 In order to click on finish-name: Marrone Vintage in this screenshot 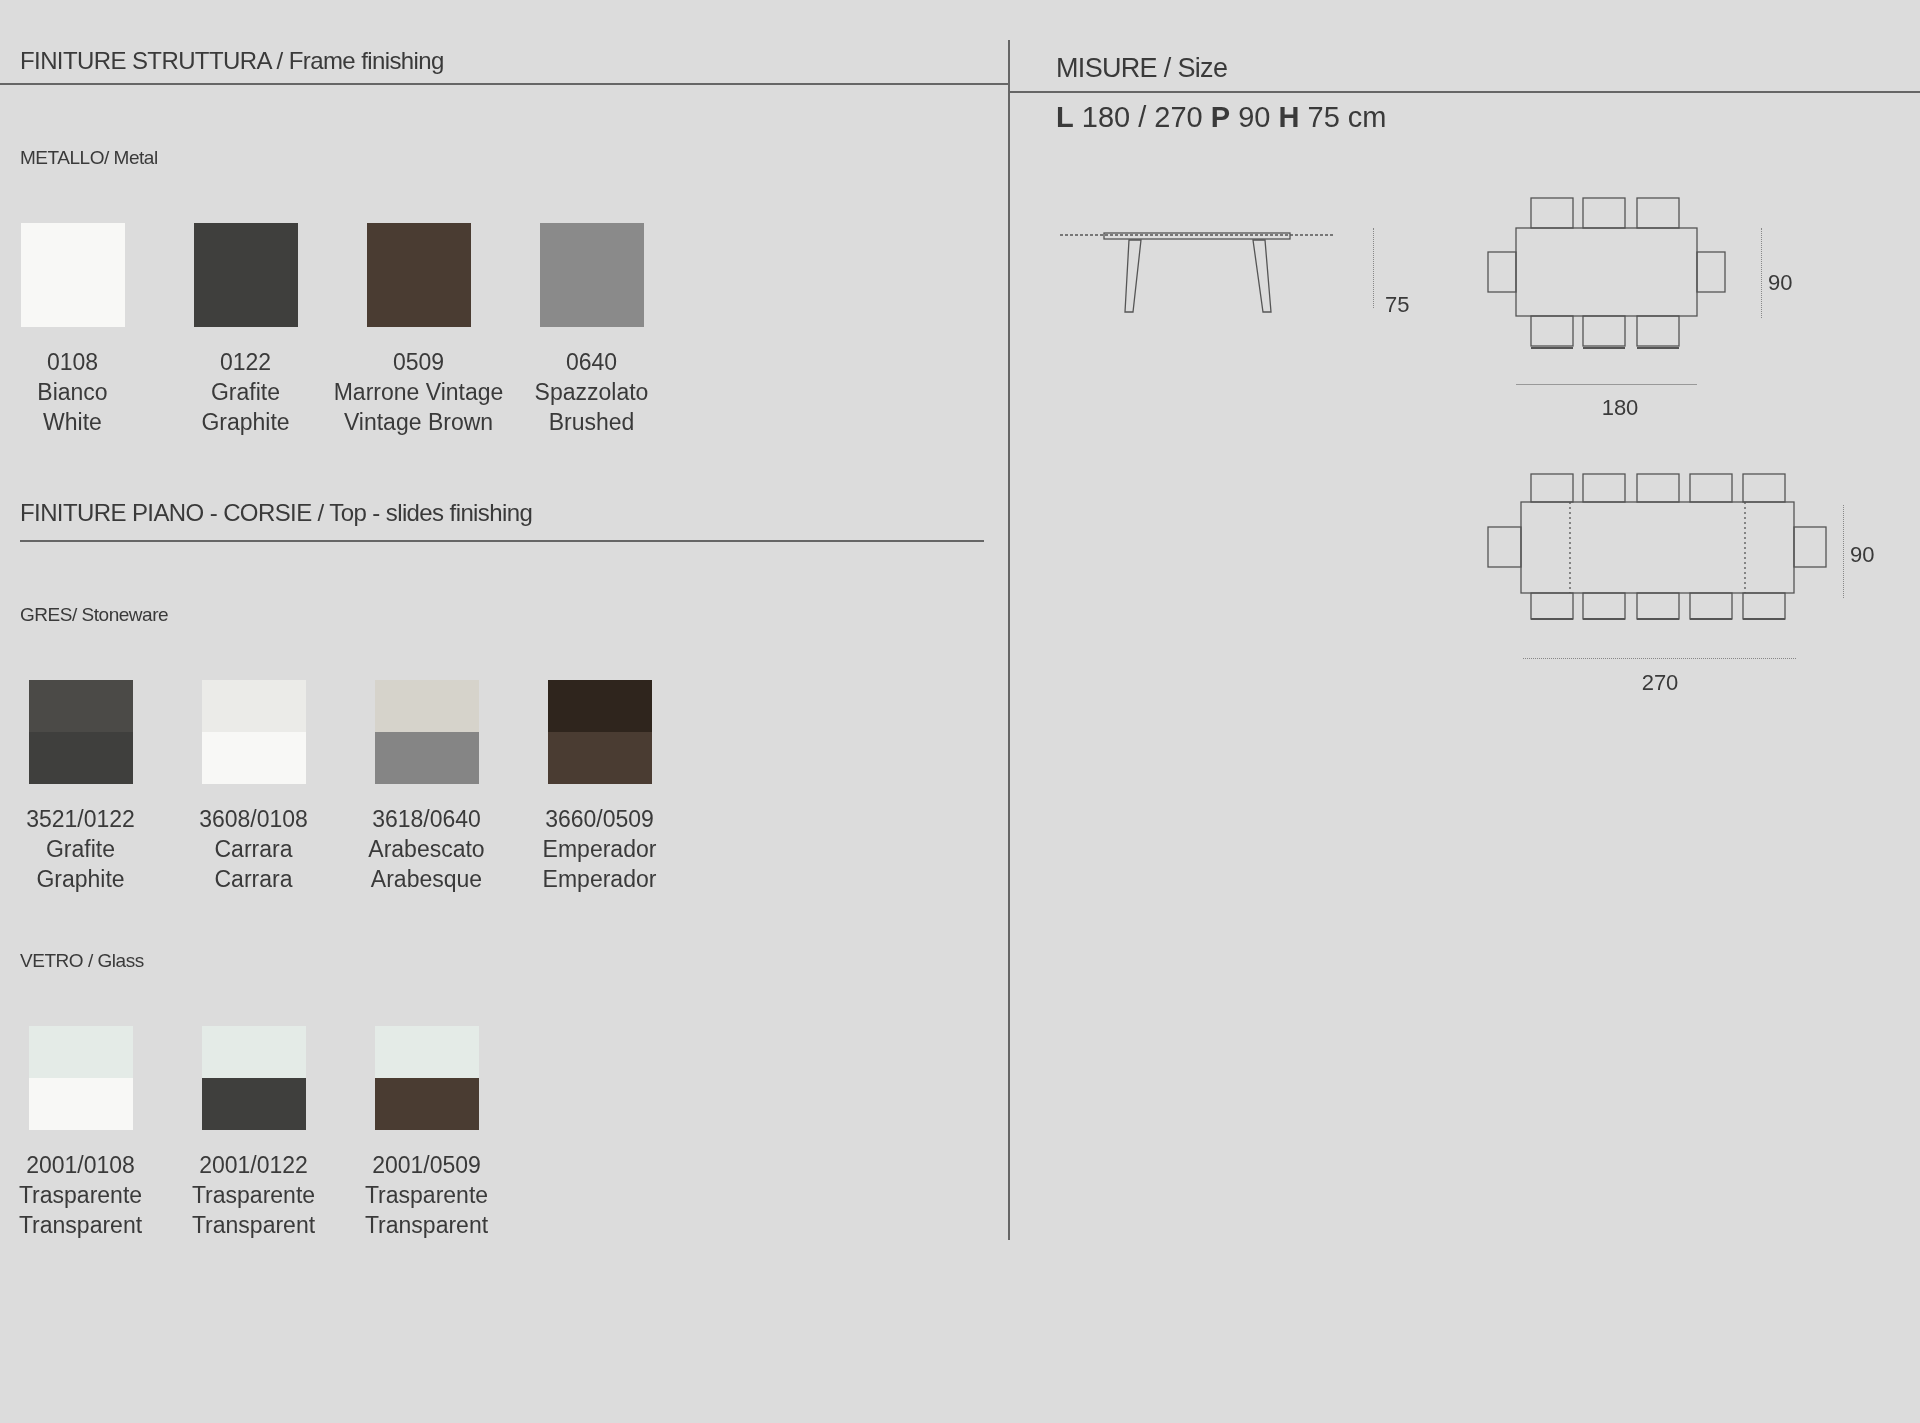, I will do `click(418, 392)`.